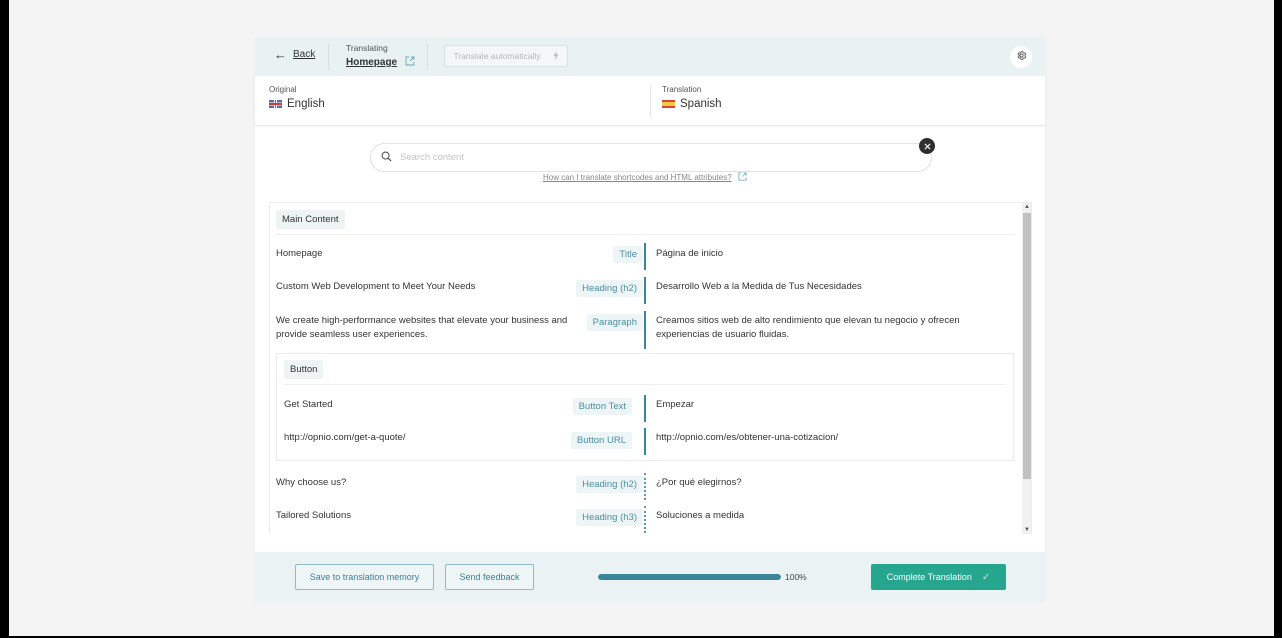 The width and height of the screenshot is (1282, 638). What do you see at coordinates (668, 104) in the screenshot?
I see `spain-flag-icon` at bounding box center [668, 104].